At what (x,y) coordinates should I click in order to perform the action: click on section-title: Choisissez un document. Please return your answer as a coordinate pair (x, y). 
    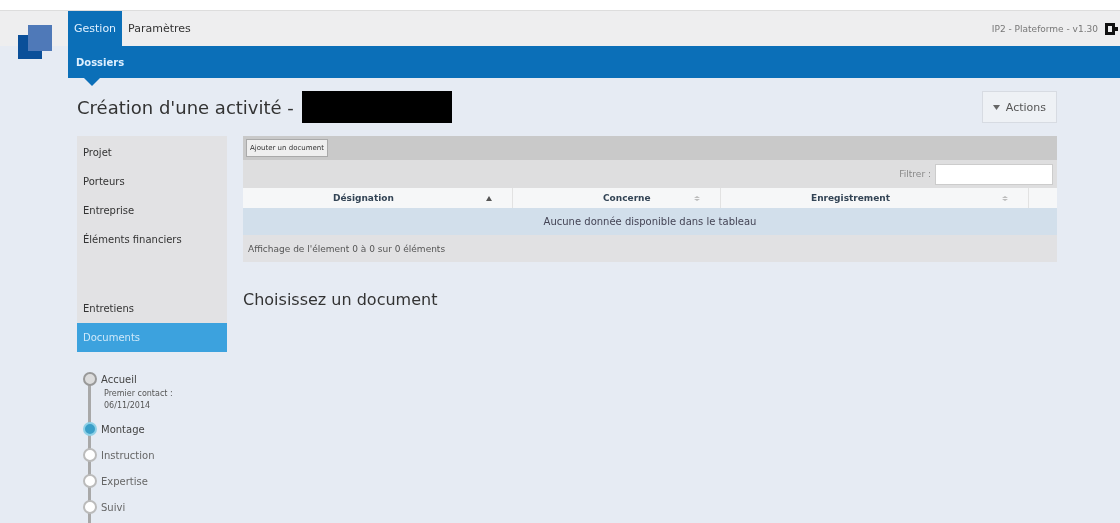
    Looking at the image, I should click on (341, 299).